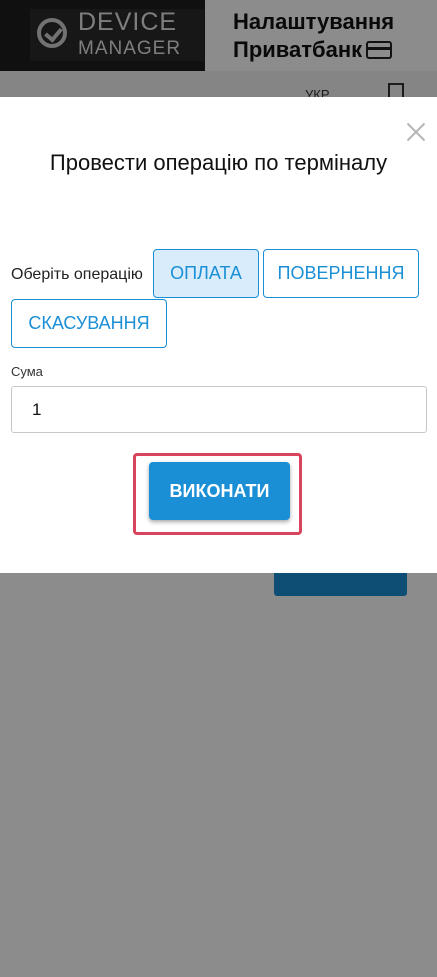  What do you see at coordinates (77, 274) in the screenshot?
I see `operation-label: Оберіть операцію` at bounding box center [77, 274].